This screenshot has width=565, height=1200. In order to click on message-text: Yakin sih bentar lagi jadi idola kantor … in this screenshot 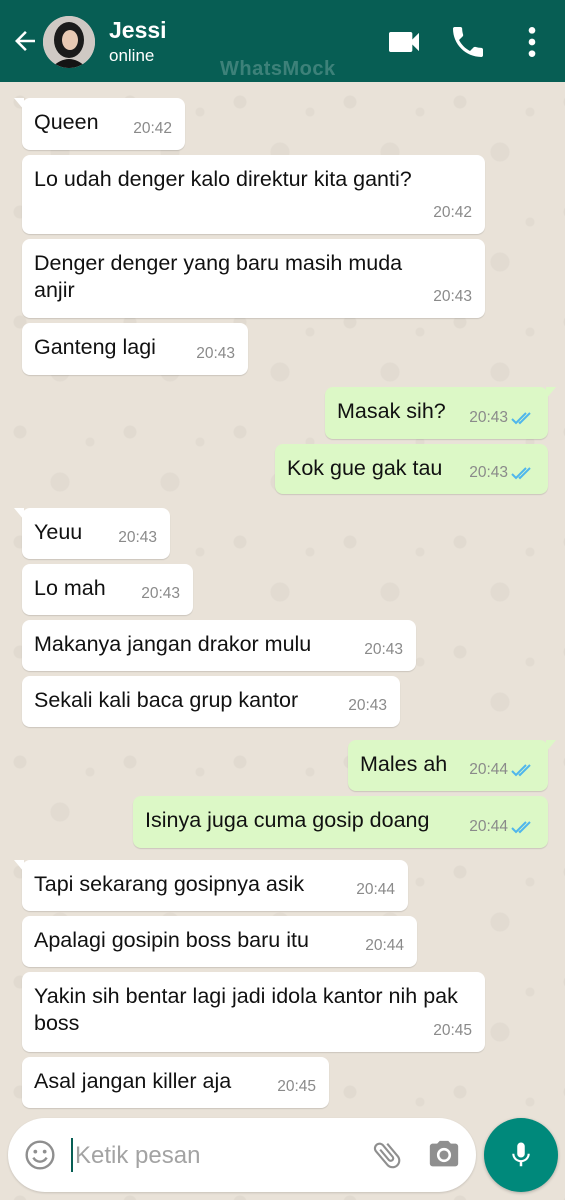, I will do `click(246, 1009)`.